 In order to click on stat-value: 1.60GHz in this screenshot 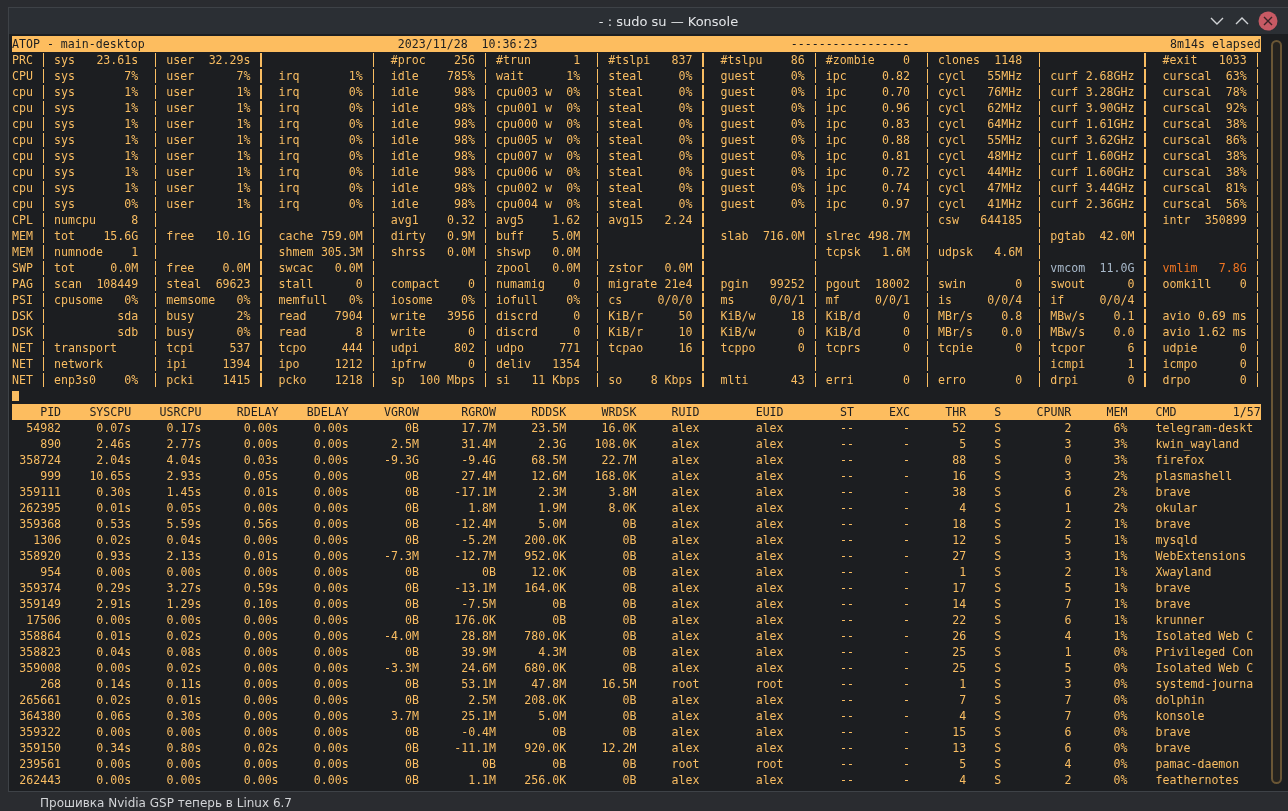, I will do `click(1110, 156)`.